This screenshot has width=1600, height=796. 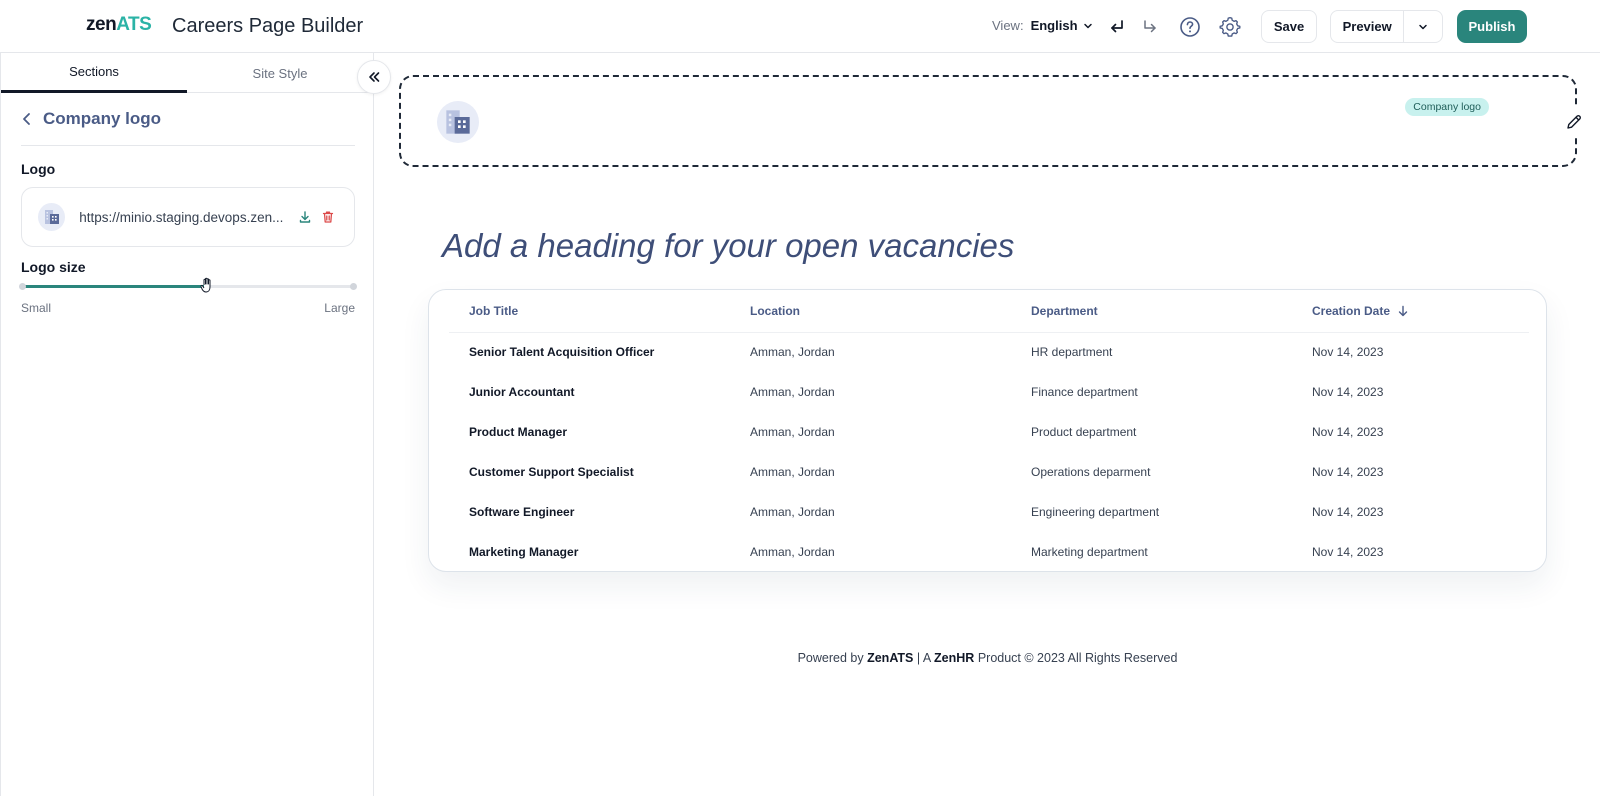 I want to click on redo-icon, so click(x=1150, y=26).